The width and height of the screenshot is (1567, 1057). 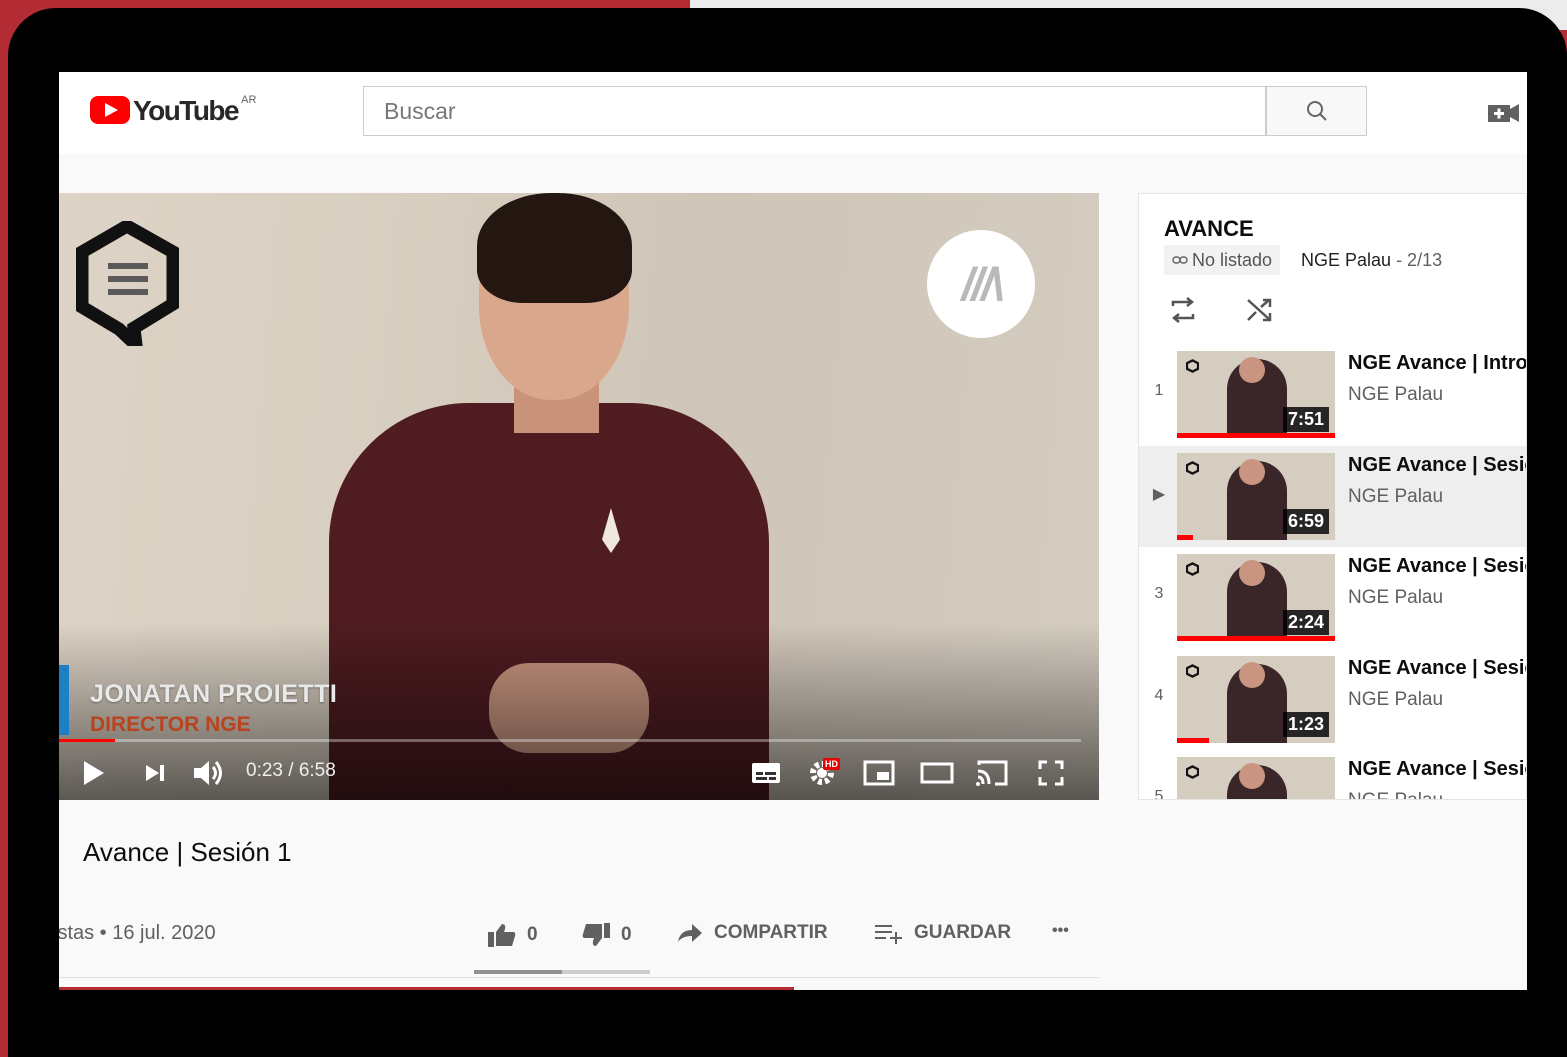 What do you see at coordinates (579, 977) in the screenshot?
I see `divider` at bounding box center [579, 977].